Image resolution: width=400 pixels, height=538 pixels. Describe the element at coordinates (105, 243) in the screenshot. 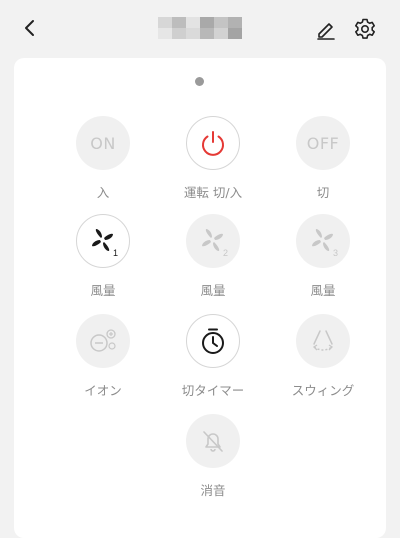

I see `fan-icon: 1` at that location.